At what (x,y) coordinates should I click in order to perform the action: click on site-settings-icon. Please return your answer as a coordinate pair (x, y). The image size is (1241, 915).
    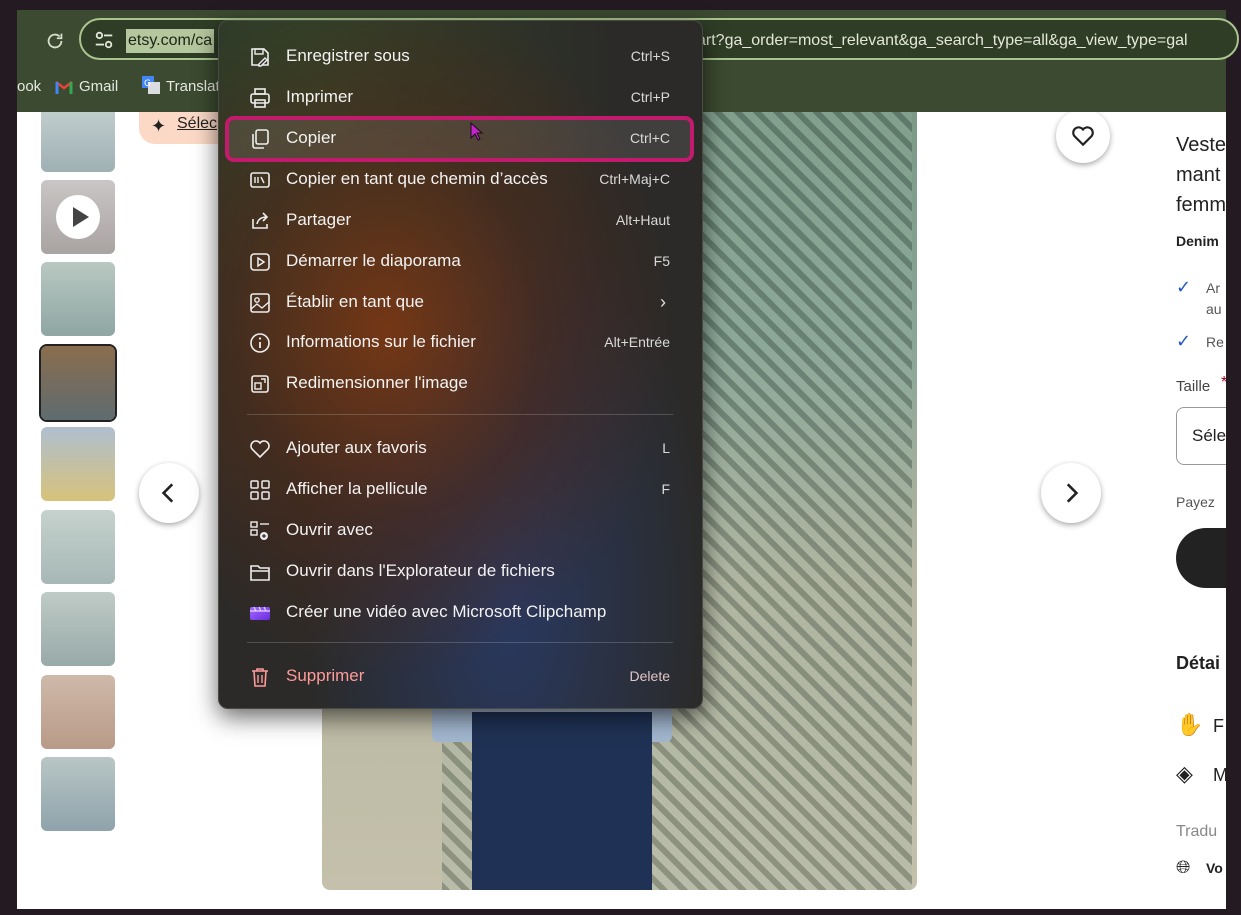
    Looking at the image, I should click on (104, 40).